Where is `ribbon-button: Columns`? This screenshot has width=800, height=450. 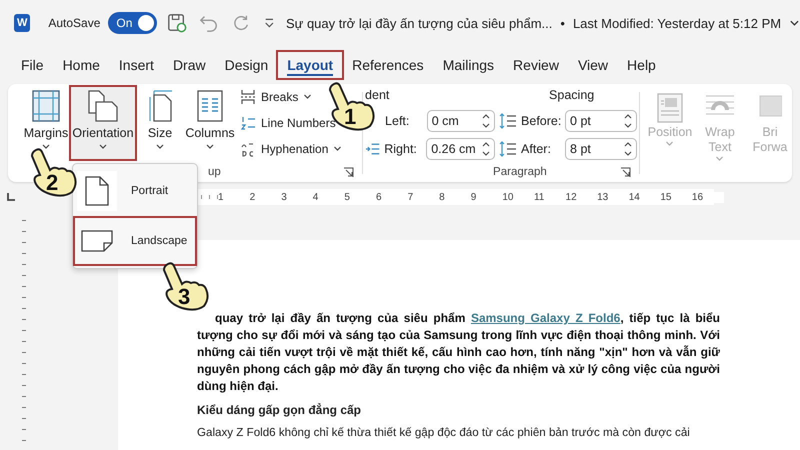 ribbon-button: Columns is located at coordinates (210, 123).